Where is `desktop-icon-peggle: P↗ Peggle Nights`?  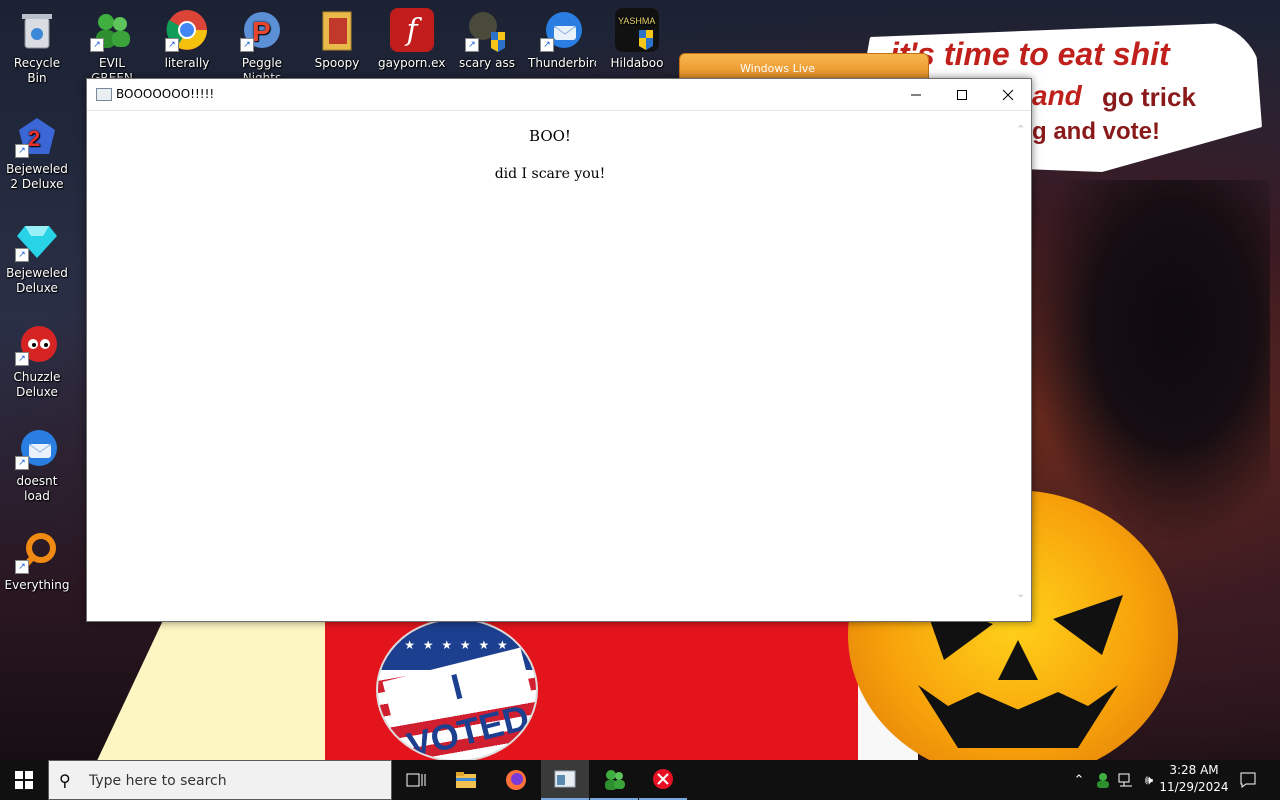
desktop-icon-peggle: P↗ Peggle Nights is located at coordinates (262, 47).